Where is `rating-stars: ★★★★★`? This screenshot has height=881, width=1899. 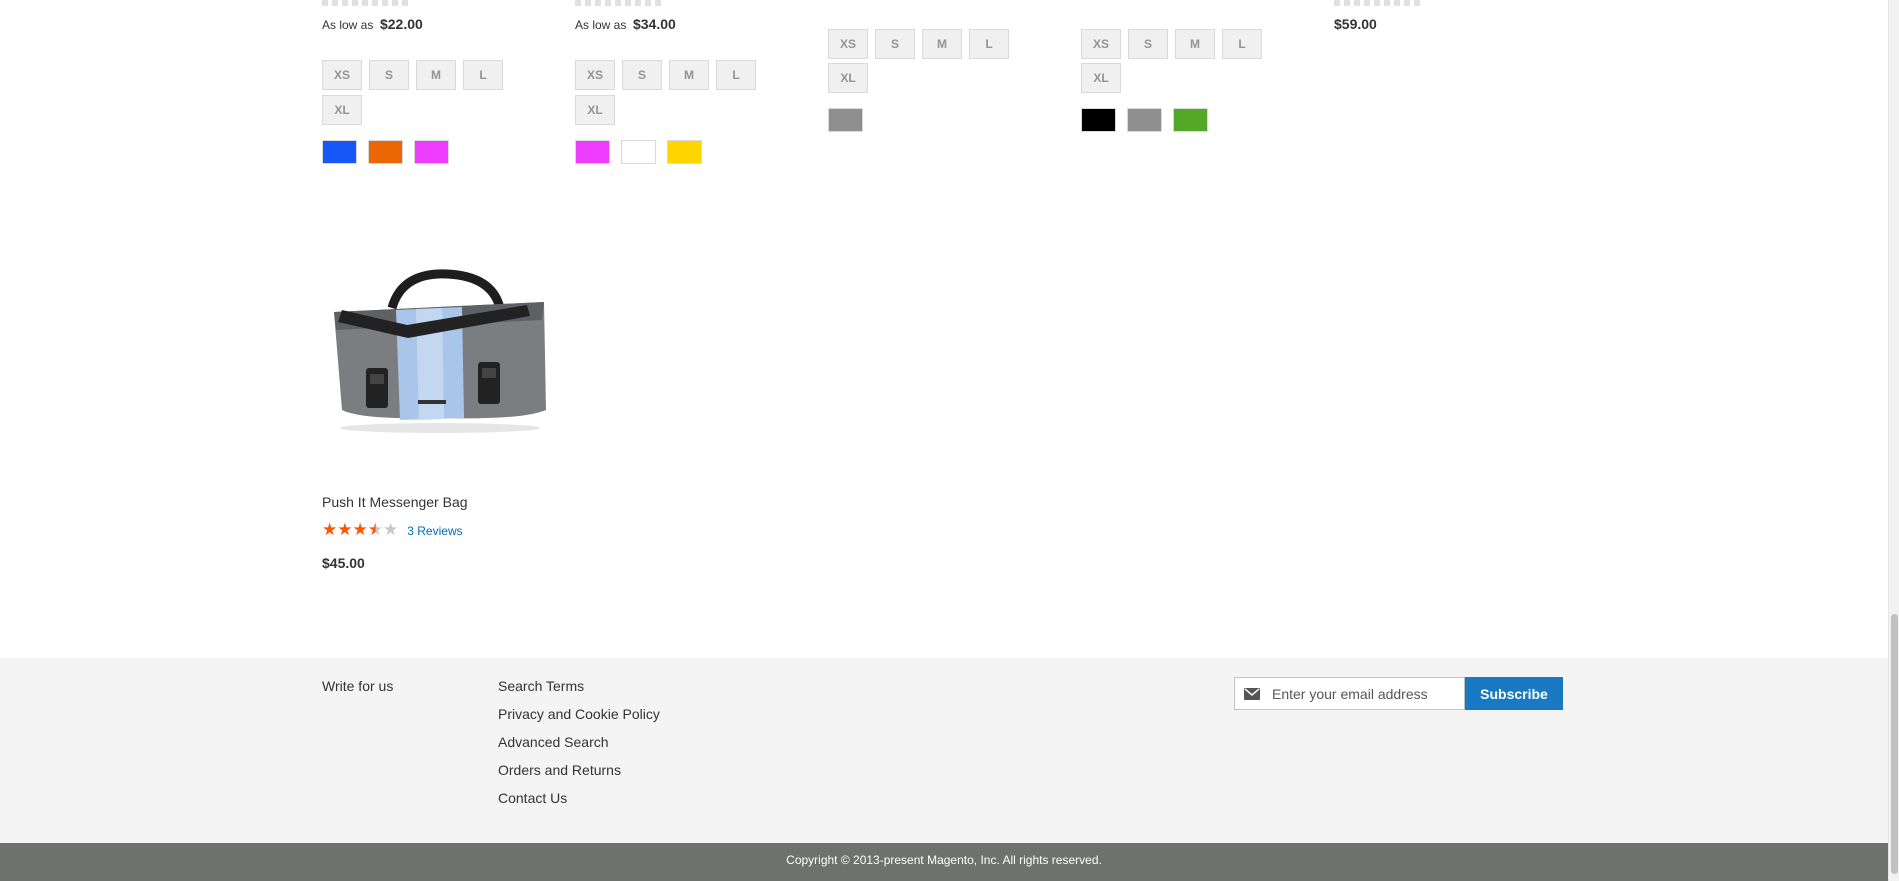
rating-stars: ★★★★★ is located at coordinates (360, 530).